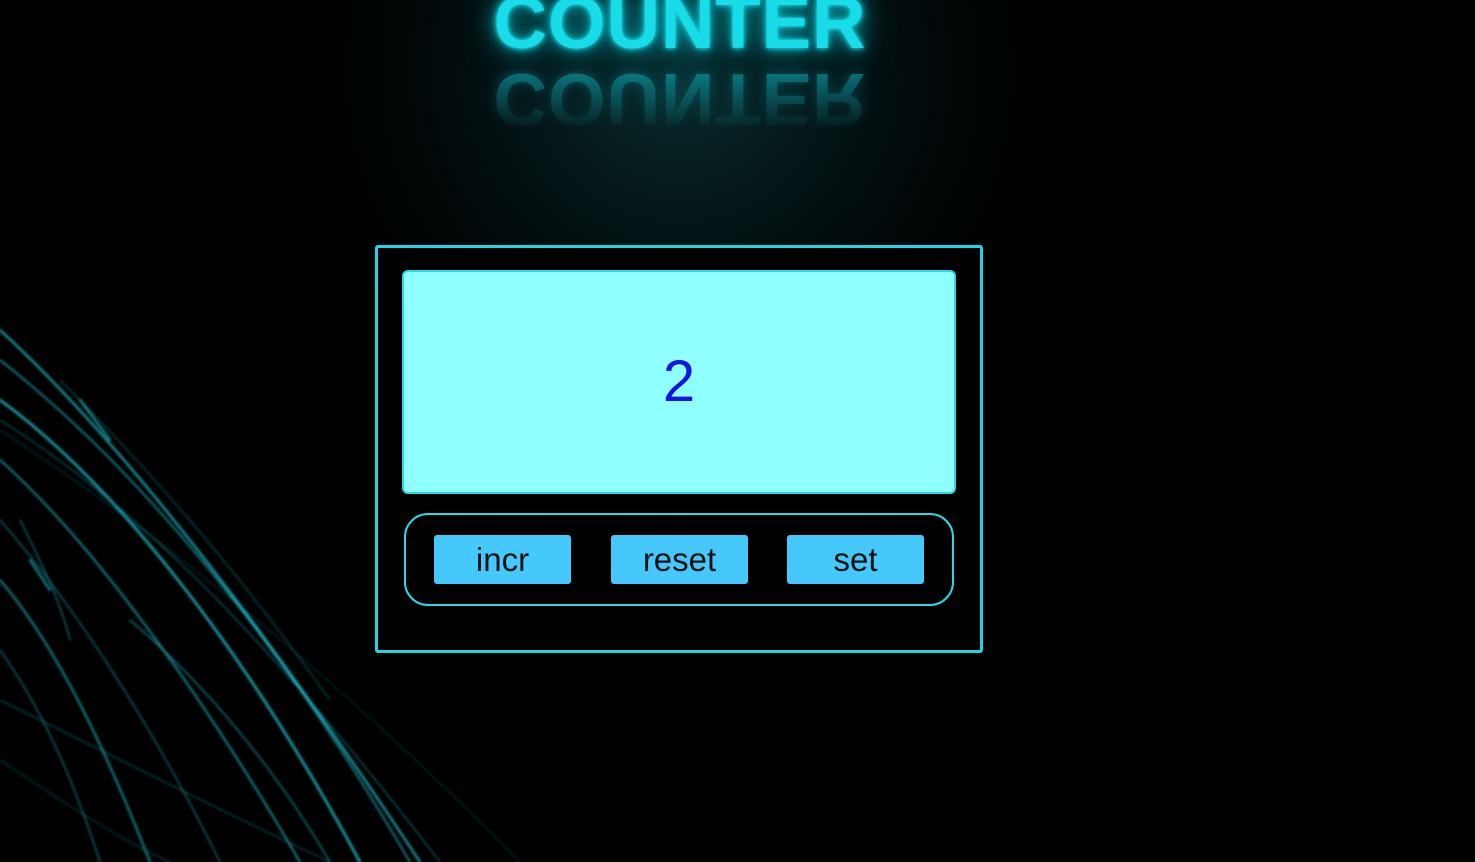 Image resolution: width=1475 pixels, height=862 pixels. I want to click on title-area: COUNTER COUNTER, so click(680, 78).